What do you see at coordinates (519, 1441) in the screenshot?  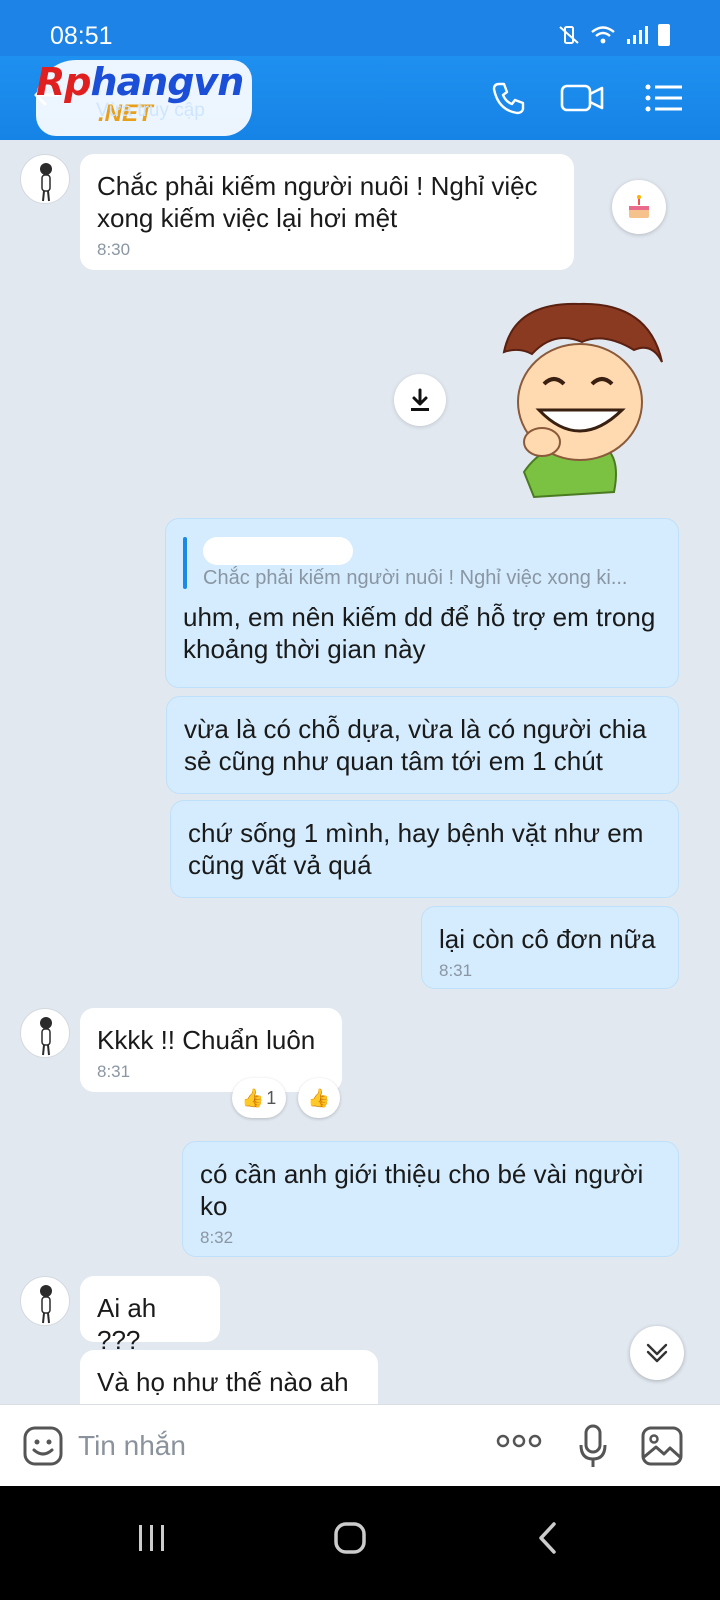 I see `more-dots-icon` at bounding box center [519, 1441].